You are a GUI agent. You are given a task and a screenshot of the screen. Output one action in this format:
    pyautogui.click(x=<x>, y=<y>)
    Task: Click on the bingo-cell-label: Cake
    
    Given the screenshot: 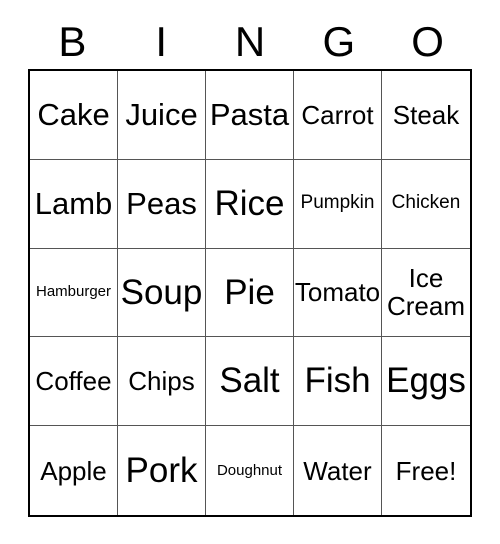 What is the action you would take?
    pyautogui.click(x=73, y=115)
    